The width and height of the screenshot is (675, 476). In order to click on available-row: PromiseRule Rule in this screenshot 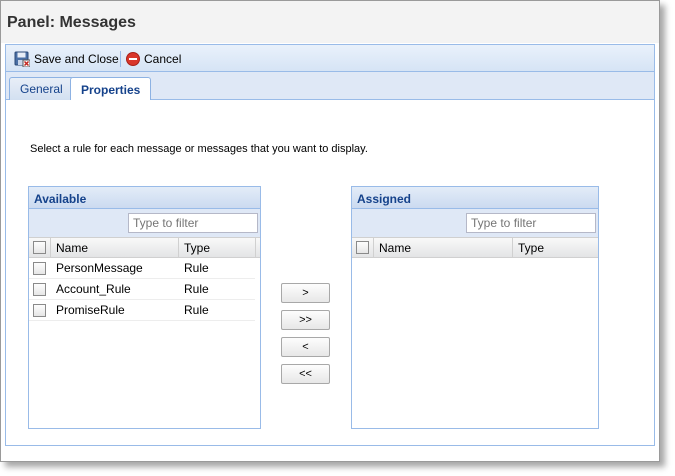, I will do `click(142, 310)`.